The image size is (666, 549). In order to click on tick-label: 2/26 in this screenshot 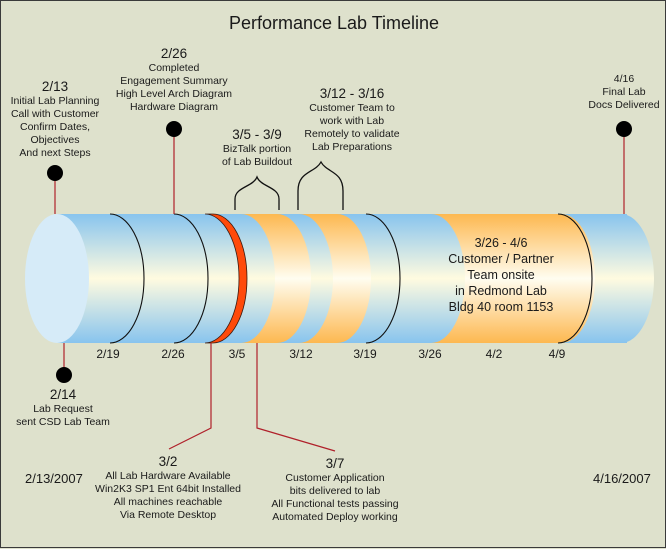, I will do `click(173, 354)`.